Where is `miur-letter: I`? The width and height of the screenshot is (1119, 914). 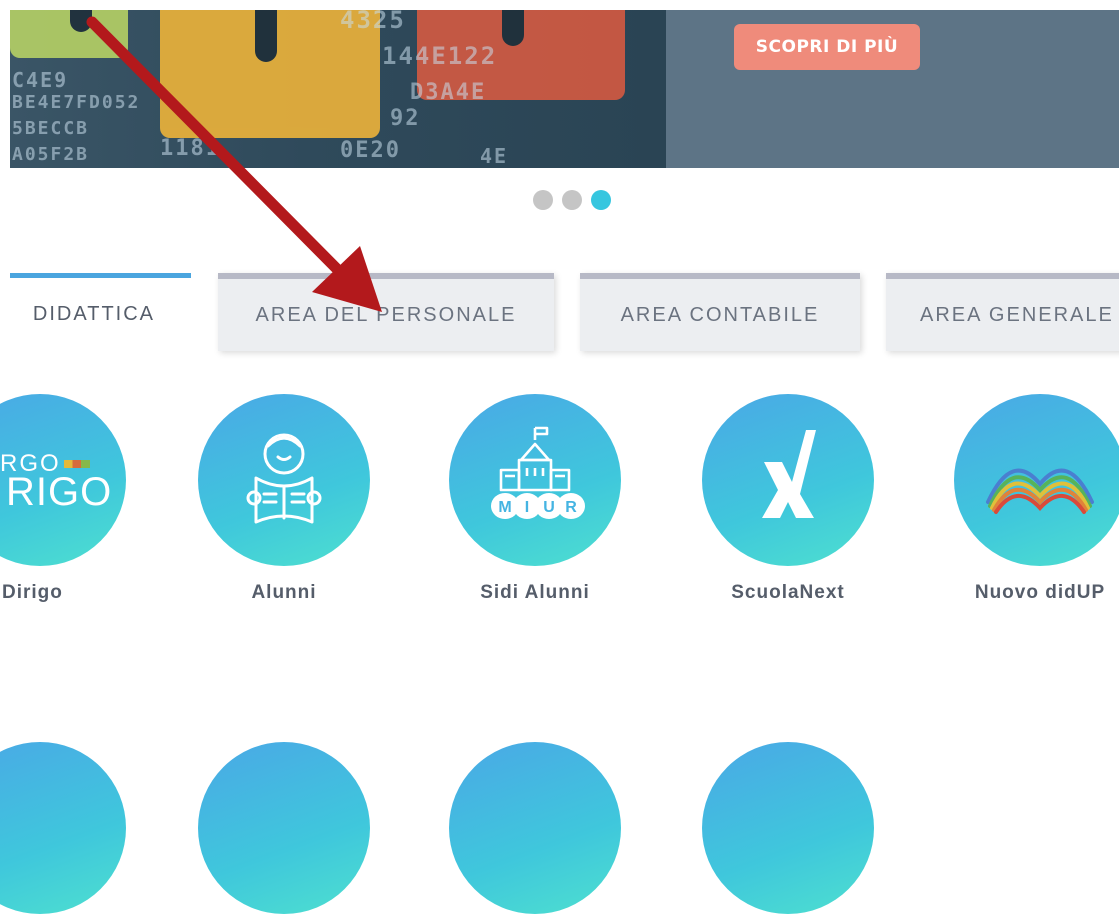
miur-letter: I is located at coordinates (527, 507).